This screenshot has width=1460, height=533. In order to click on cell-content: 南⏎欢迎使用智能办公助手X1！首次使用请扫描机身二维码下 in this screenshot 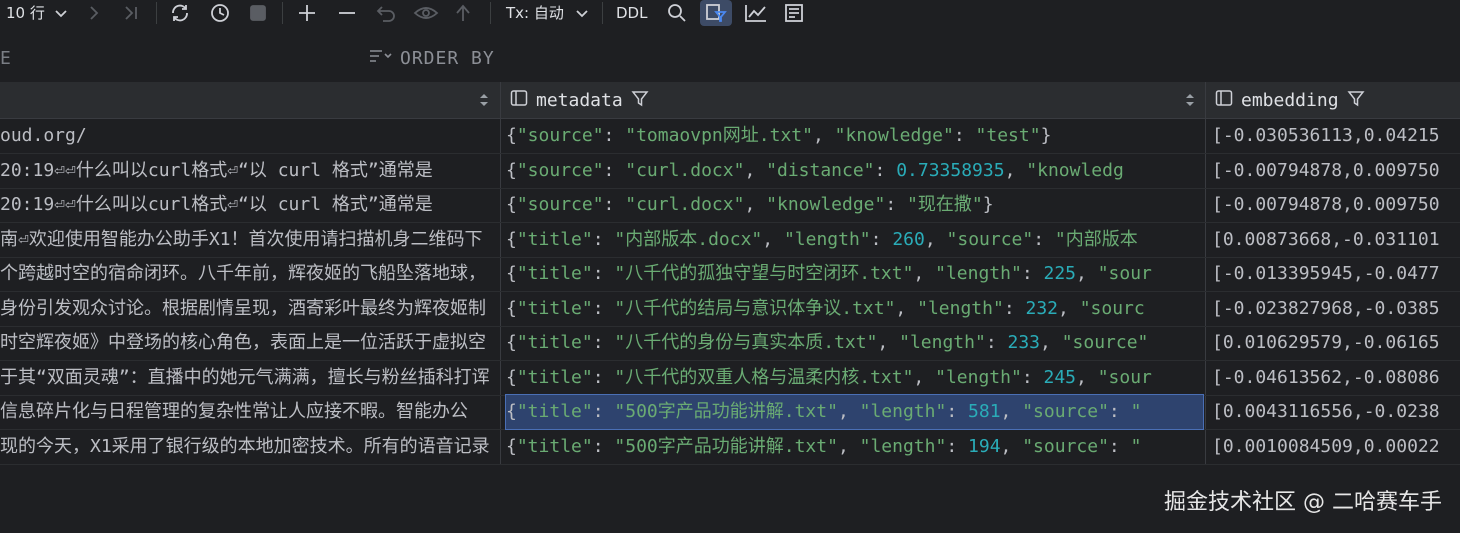, I will do `click(250, 240)`.